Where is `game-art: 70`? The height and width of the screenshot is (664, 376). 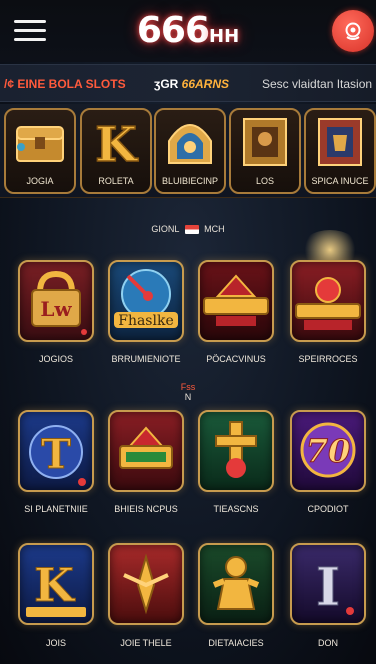 game-art: 70 is located at coordinates (328, 450).